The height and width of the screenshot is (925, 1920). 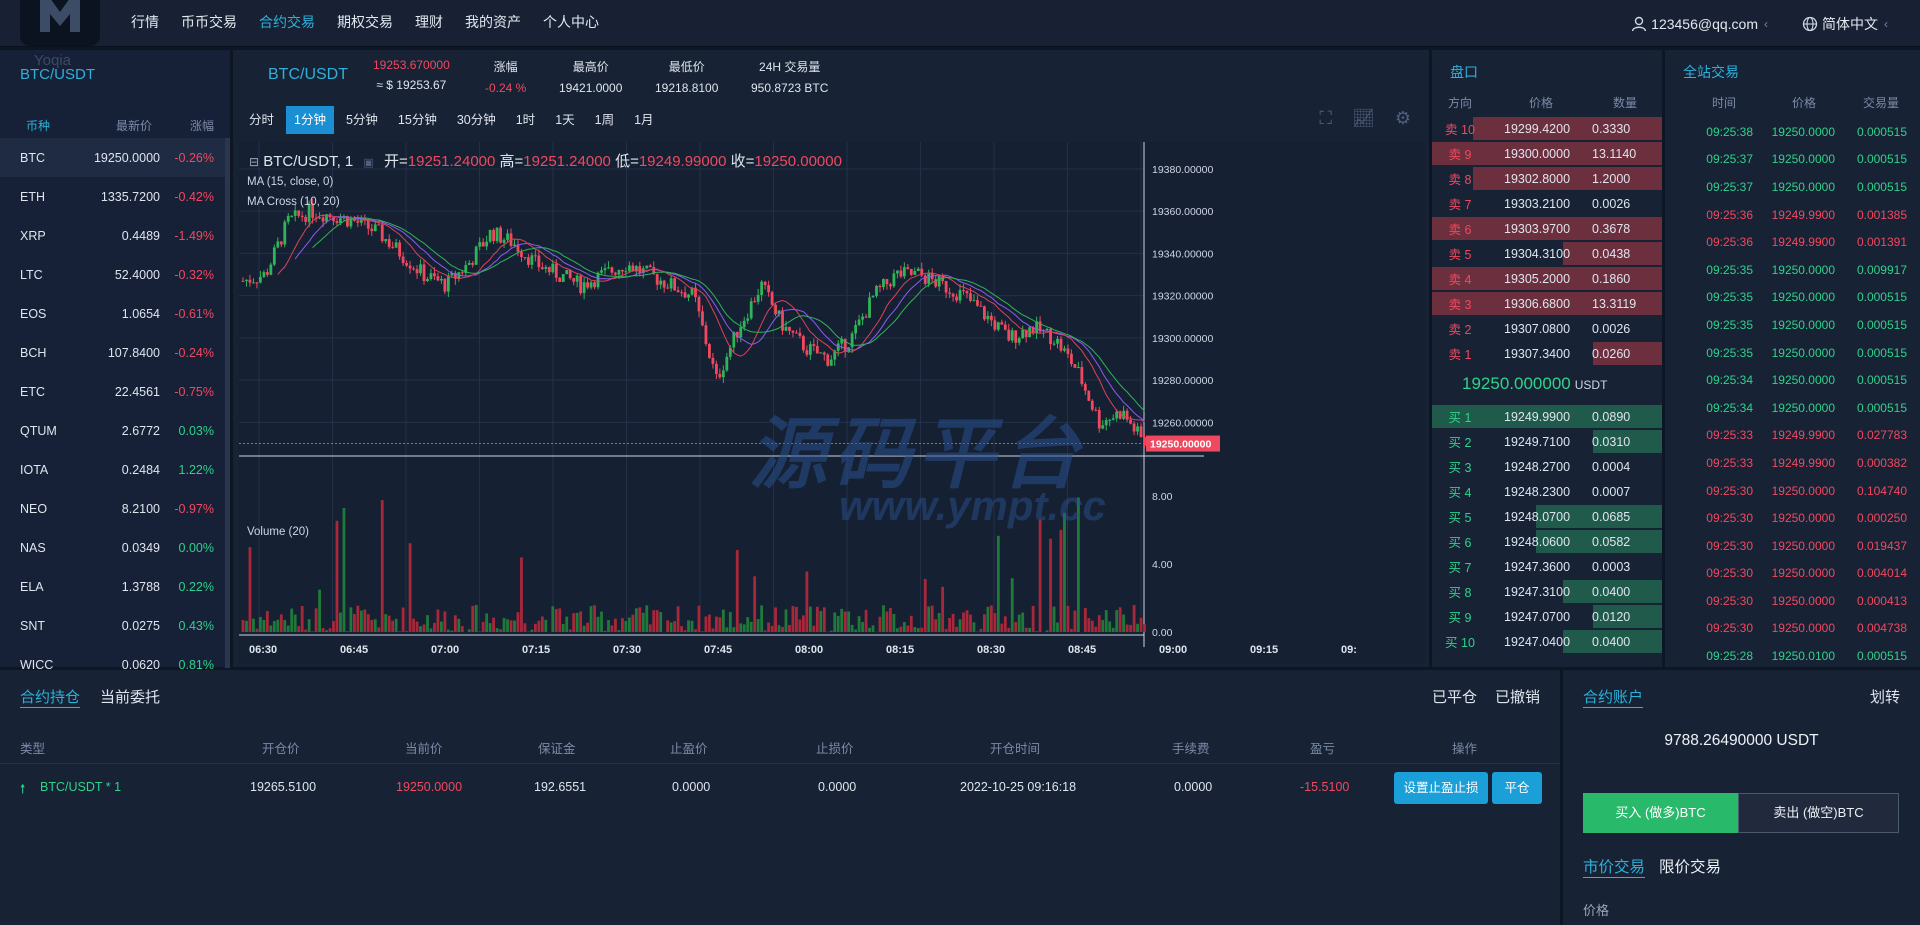 What do you see at coordinates (493, 23) in the screenshot?
I see `nav-item-5: 我的资产` at bounding box center [493, 23].